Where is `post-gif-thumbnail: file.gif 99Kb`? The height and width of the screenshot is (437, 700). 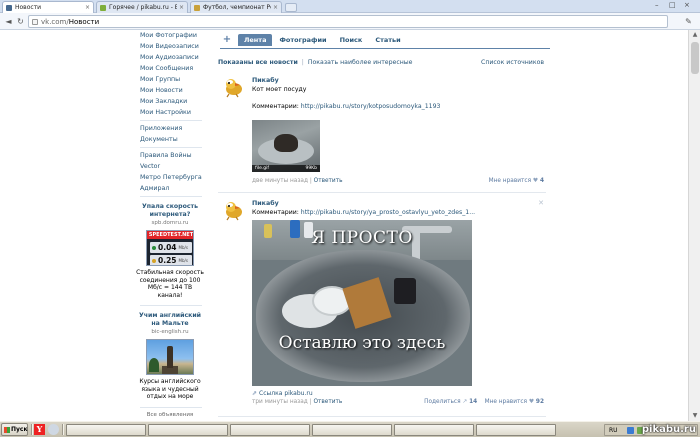
post-gif-thumbnail: file.gif 99Kb is located at coordinates (286, 146).